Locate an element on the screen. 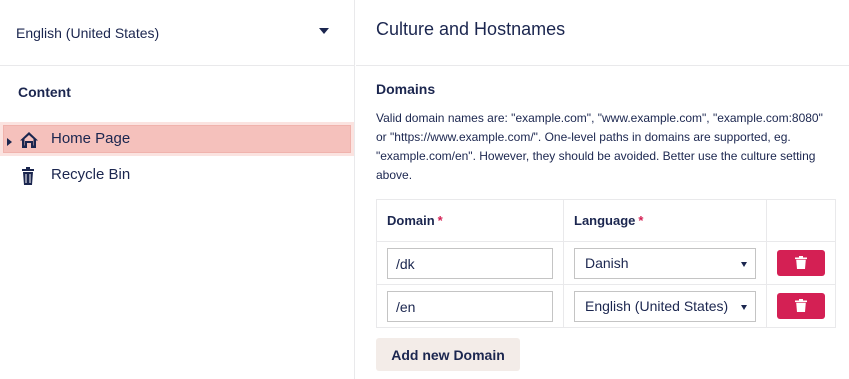 The width and height of the screenshot is (849, 379). language-picker-value: English (United States) is located at coordinates (88, 32).